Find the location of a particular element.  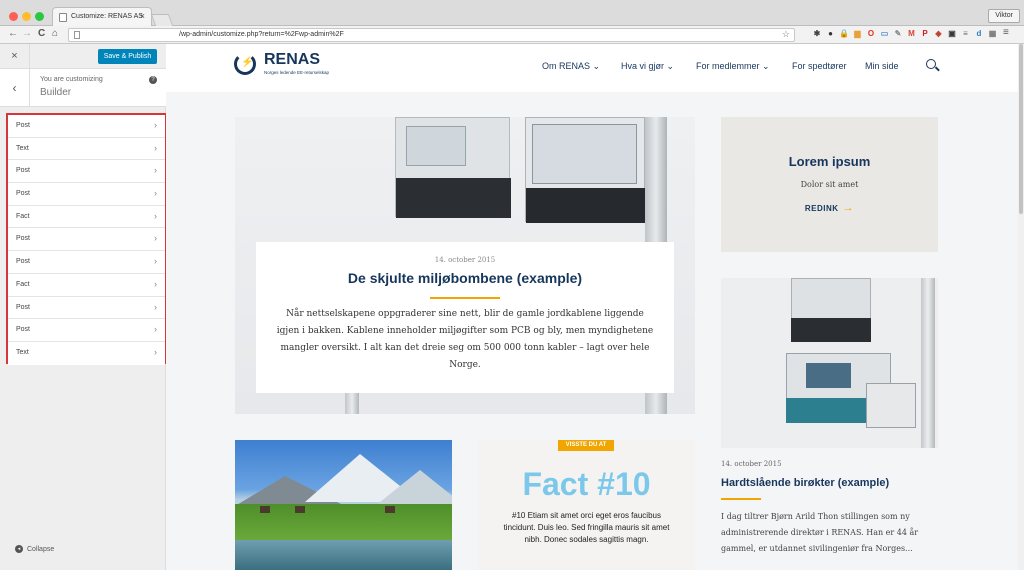

page-favicon-icon is located at coordinates (63, 17).